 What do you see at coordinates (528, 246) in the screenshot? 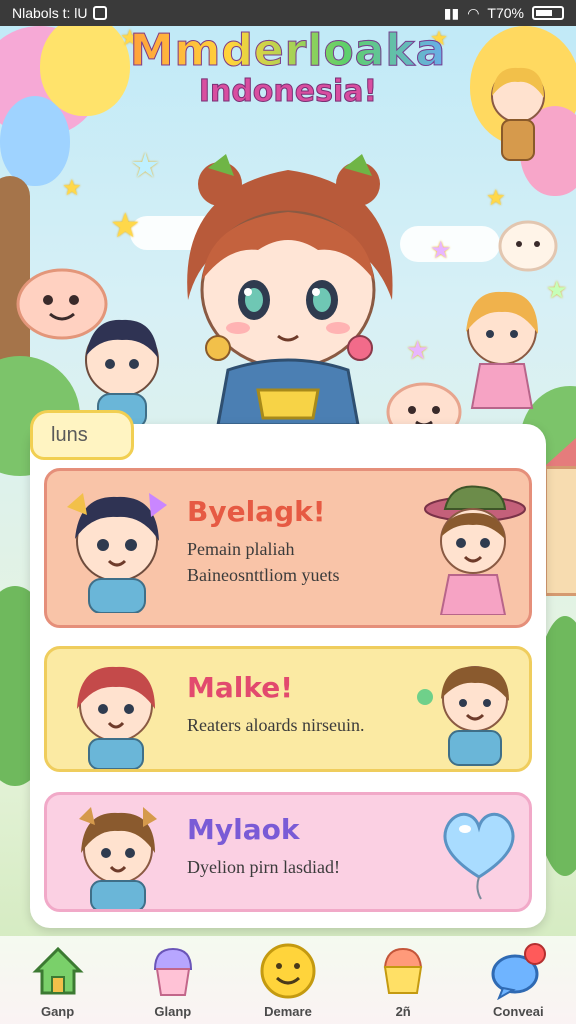
I see `blob-character-icon` at bounding box center [528, 246].